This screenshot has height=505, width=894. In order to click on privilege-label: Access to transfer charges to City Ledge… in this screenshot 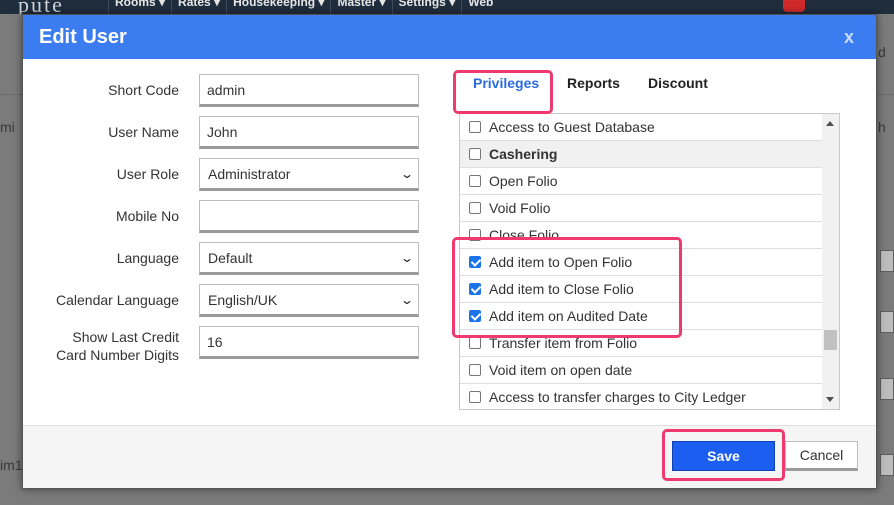, I will do `click(617, 397)`.